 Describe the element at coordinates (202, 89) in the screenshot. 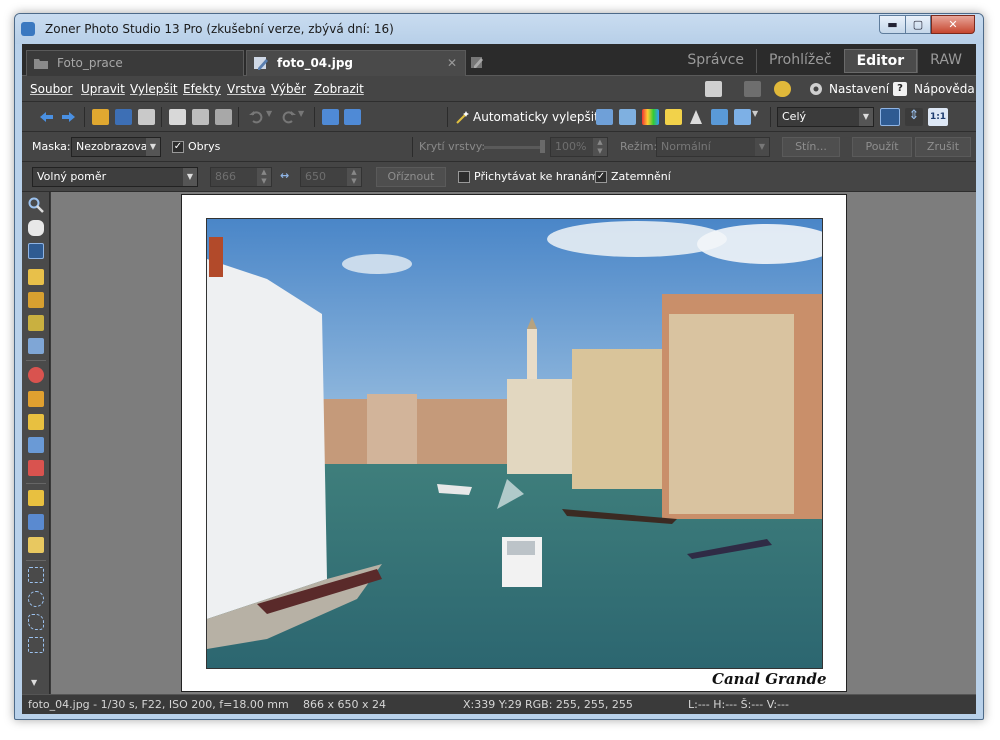

I see `menu-efekty: Efekty` at that location.